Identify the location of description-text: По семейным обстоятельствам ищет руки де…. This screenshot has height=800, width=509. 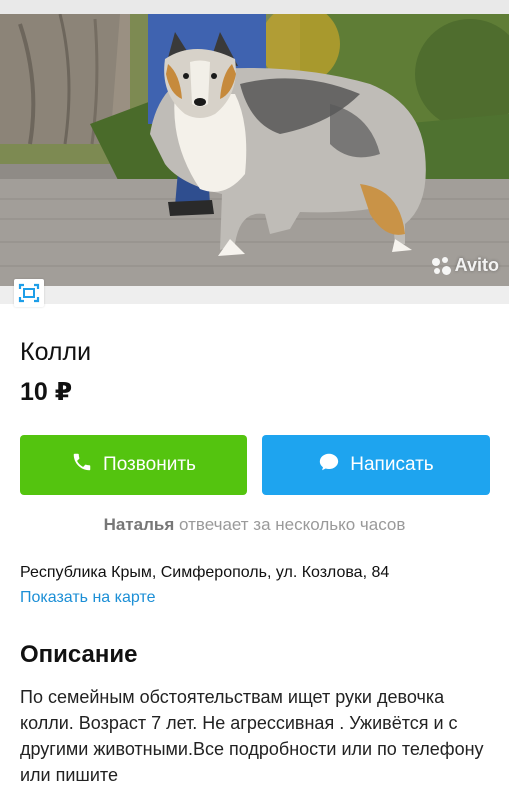
(252, 736).